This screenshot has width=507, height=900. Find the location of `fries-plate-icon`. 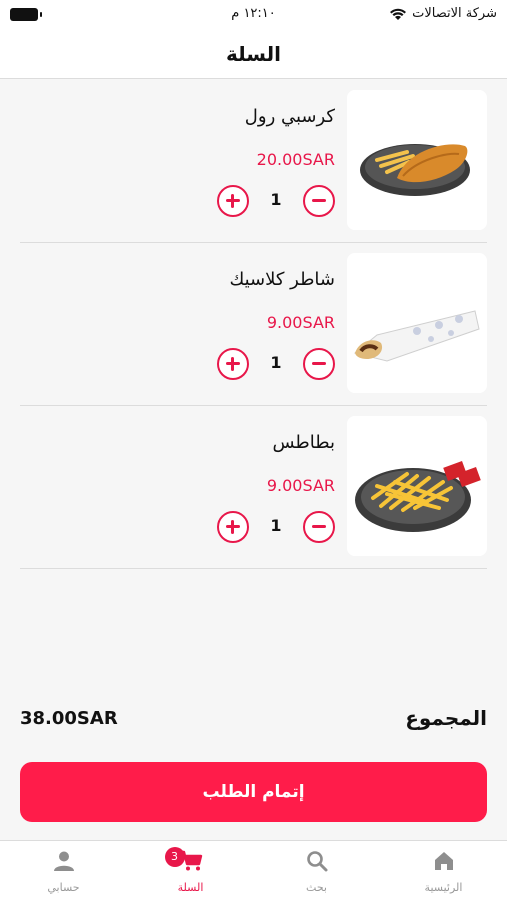

fries-plate-icon is located at coordinates (417, 486).